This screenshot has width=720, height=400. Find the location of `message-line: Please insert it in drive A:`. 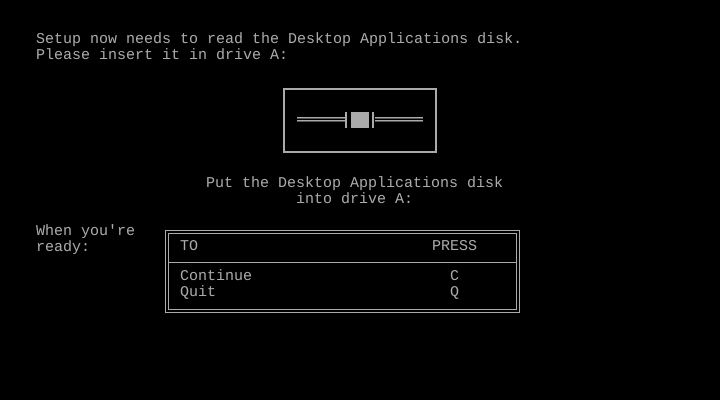

message-line: Please insert it in drive A: is located at coordinates (162, 56).